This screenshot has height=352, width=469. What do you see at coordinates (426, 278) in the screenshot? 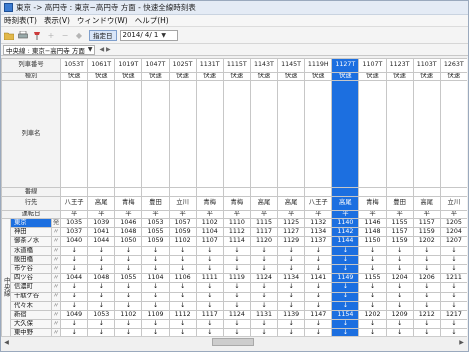
I see `time-cell: 1206` at bounding box center [426, 278].